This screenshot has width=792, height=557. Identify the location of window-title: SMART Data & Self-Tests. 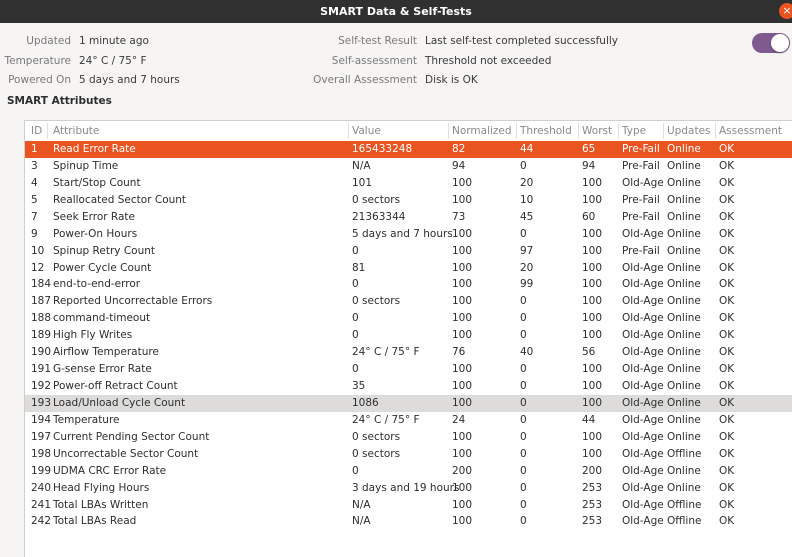
(396, 11).